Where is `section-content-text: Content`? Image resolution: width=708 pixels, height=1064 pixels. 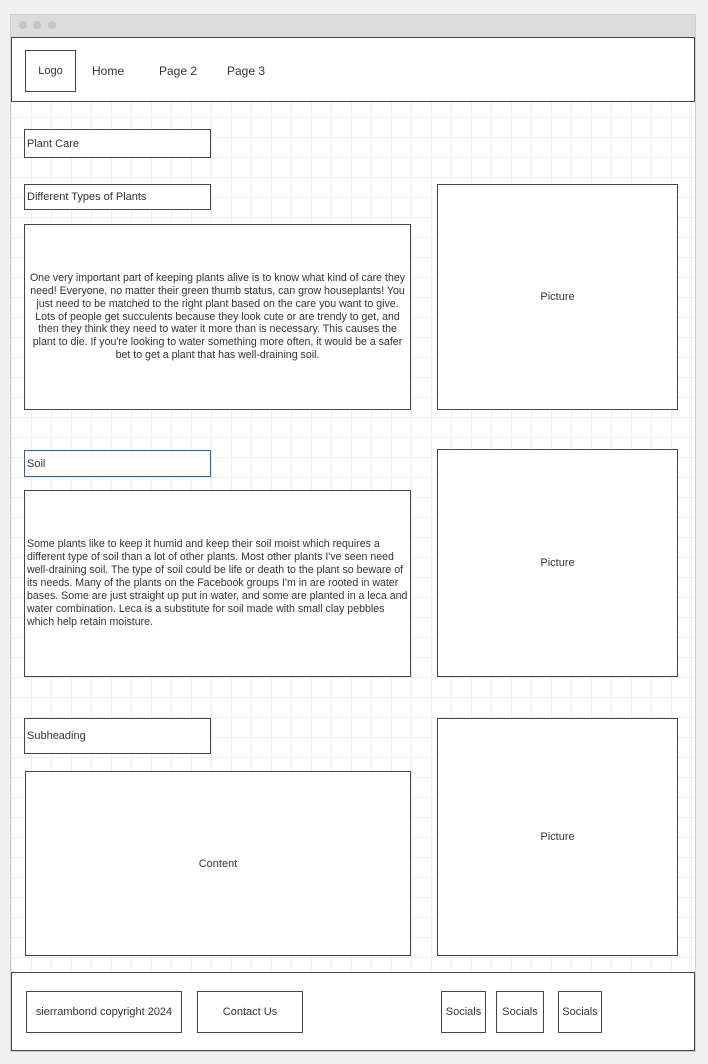 section-content-text: Content is located at coordinates (218, 863).